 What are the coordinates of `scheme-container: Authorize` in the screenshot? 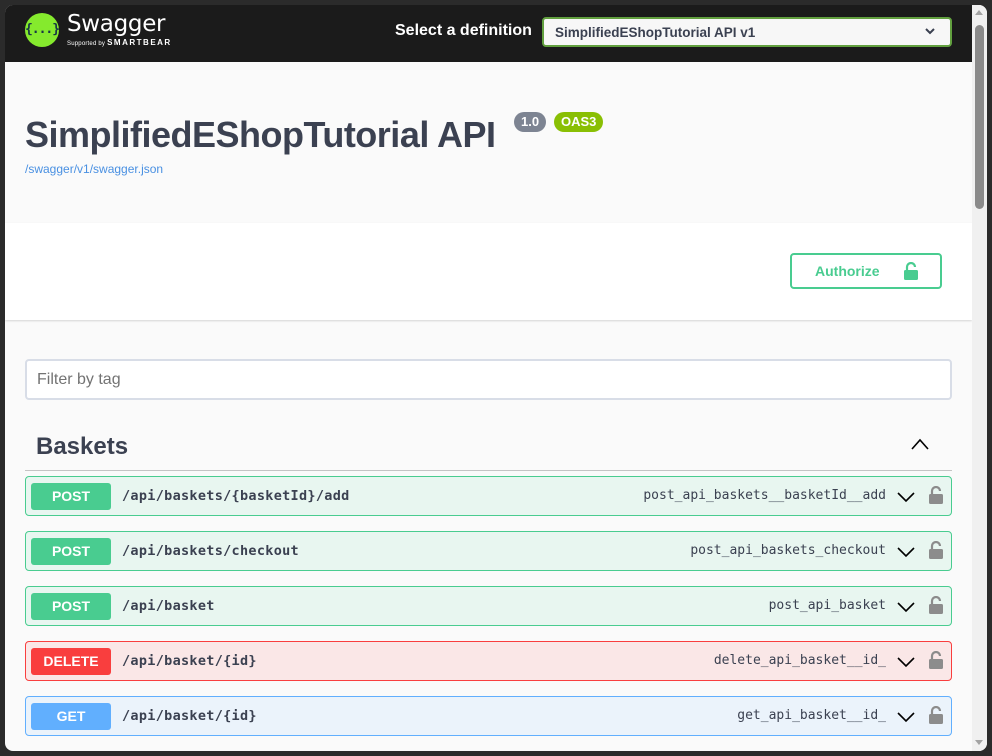 It's located at (488, 271).